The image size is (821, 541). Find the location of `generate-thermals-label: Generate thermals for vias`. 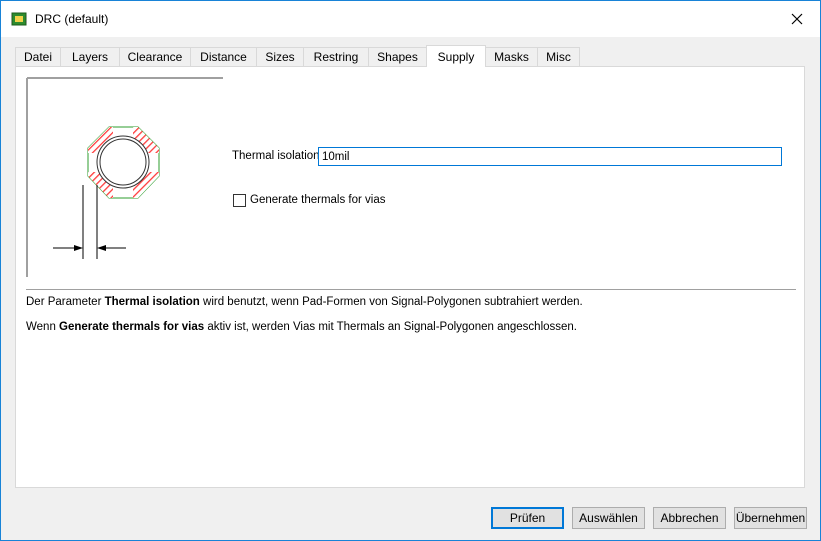

generate-thermals-label: Generate thermals for vias is located at coordinates (318, 200).